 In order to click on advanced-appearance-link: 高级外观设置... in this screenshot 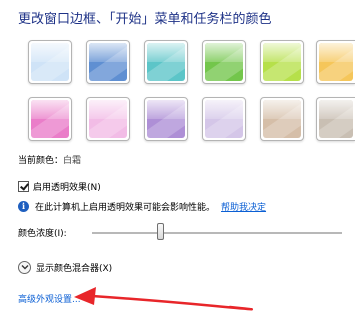, I will do `click(49, 298)`.